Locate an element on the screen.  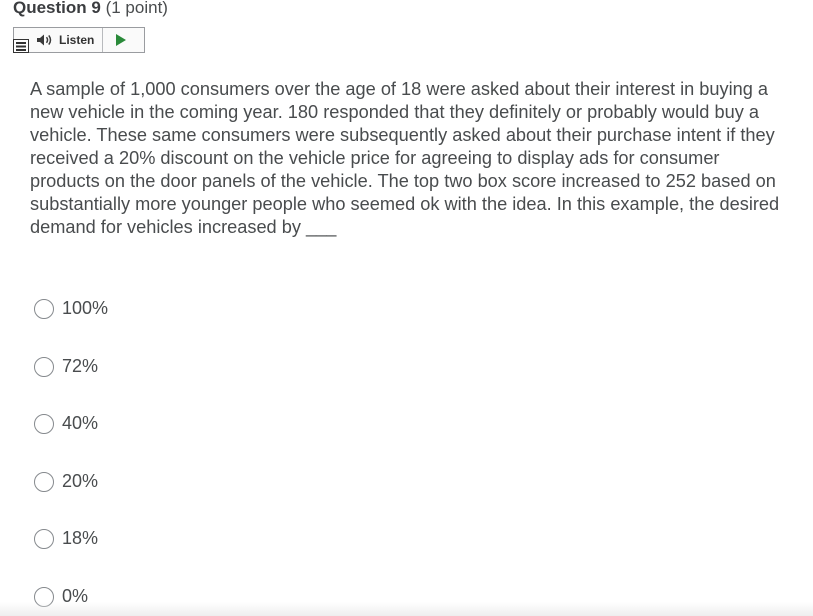
play-button is located at coordinates (121, 40).